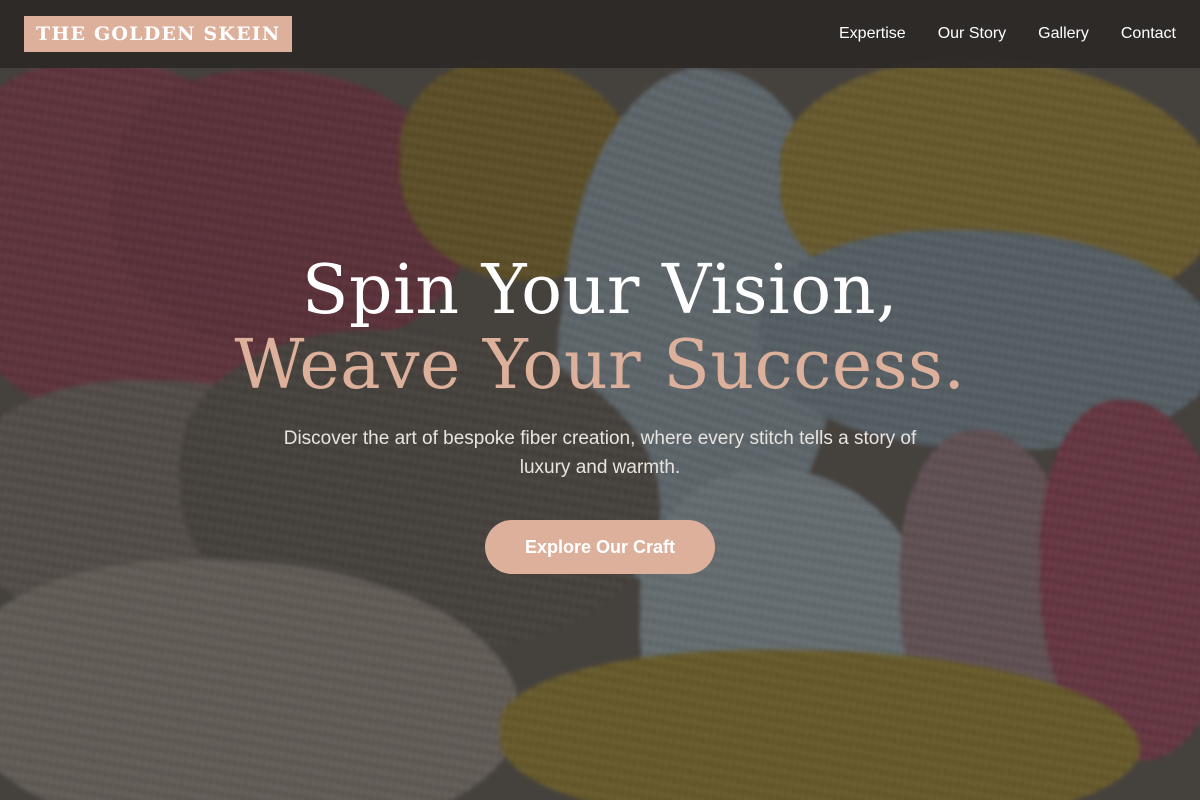 This screenshot has height=800, width=1200. I want to click on nav-link-gallery: Gallery, so click(1063, 34).